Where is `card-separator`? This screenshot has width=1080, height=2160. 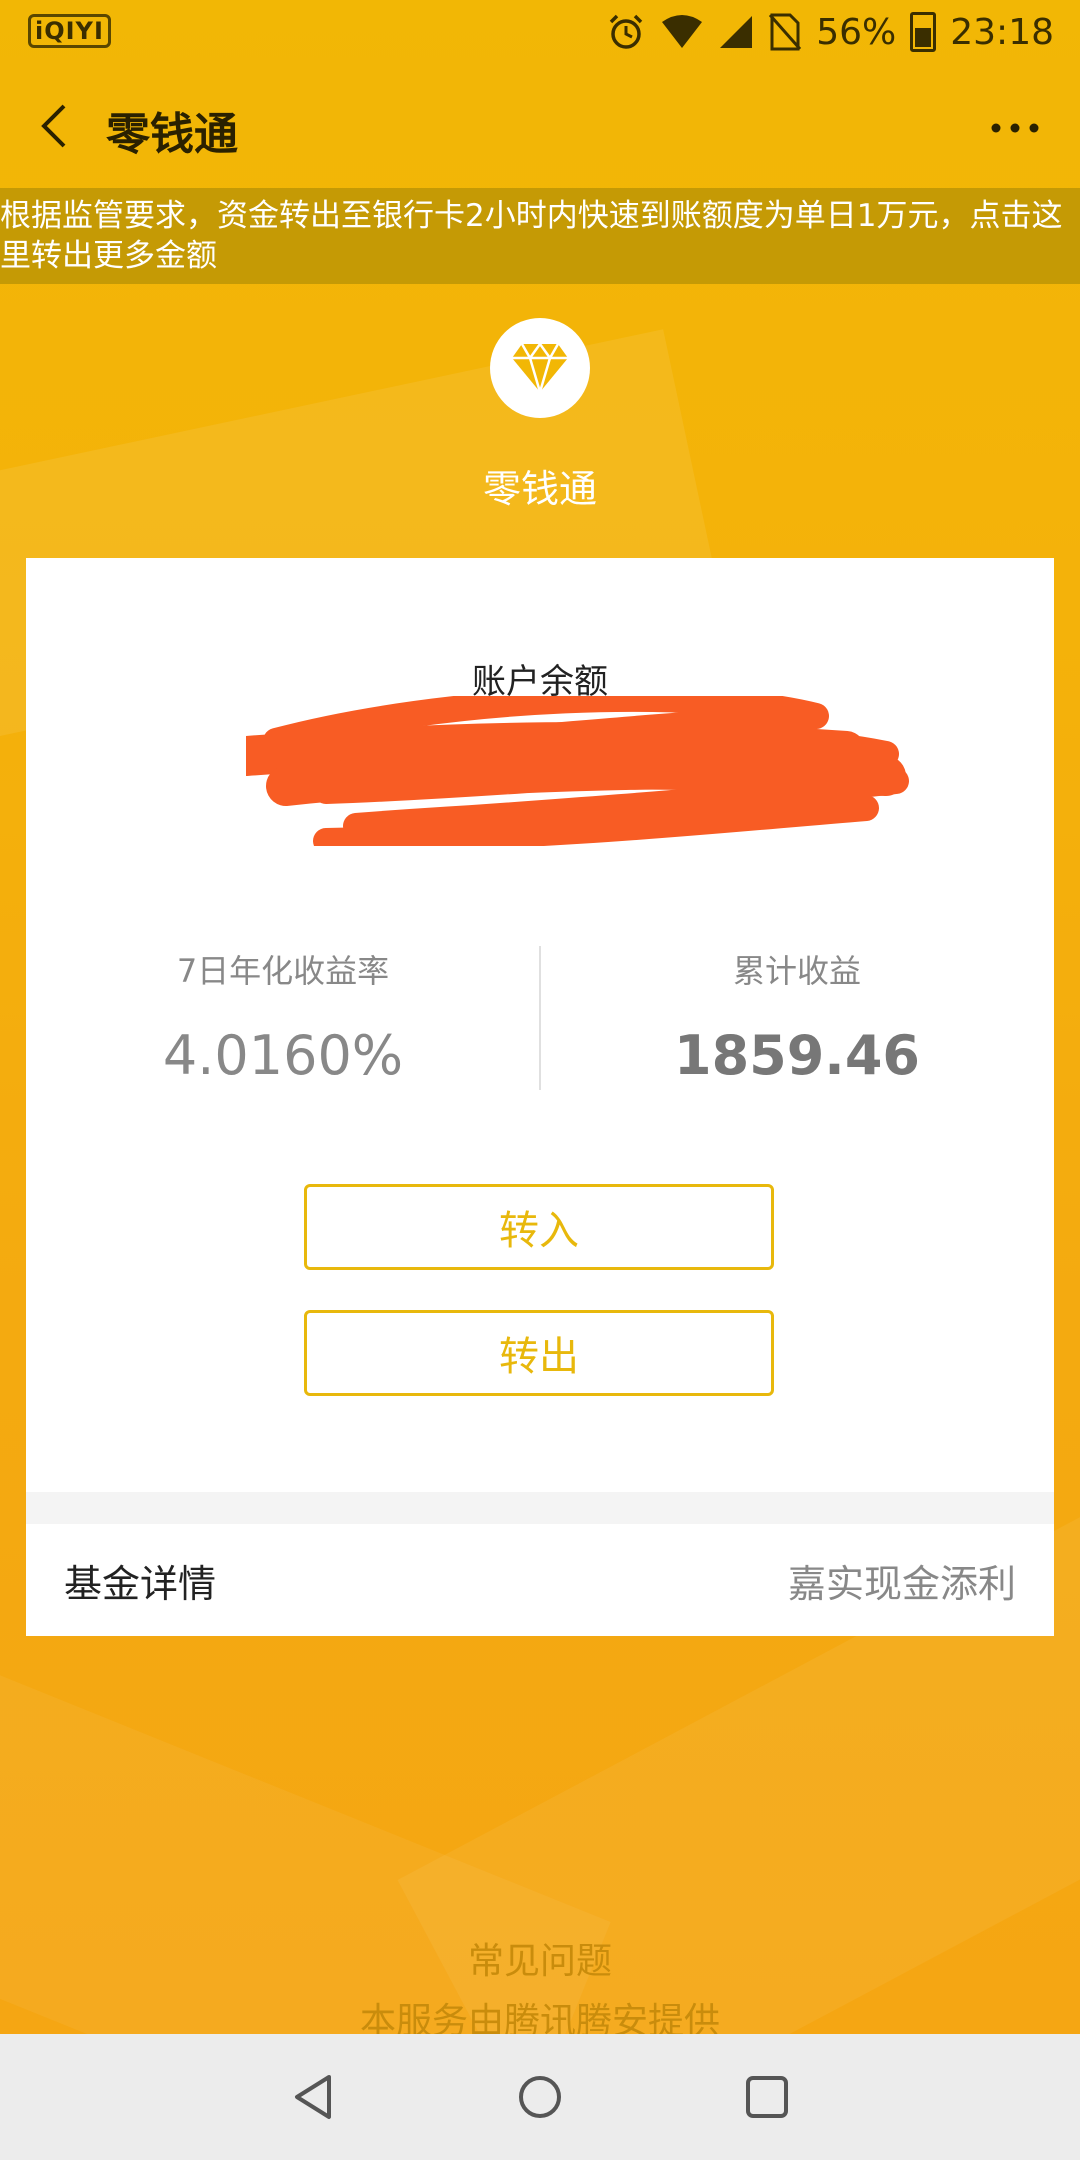 card-separator is located at coordinates (540, 1508).